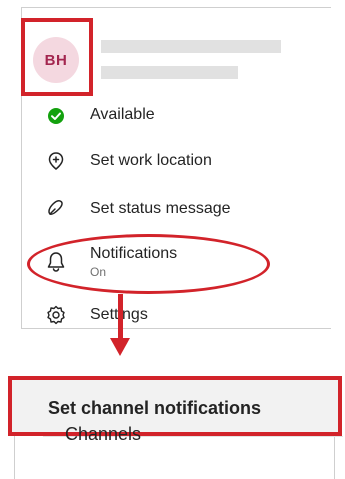  Describe the element at coordinates (169, 72) in the screenshot. I see `redacted-email` at that location.